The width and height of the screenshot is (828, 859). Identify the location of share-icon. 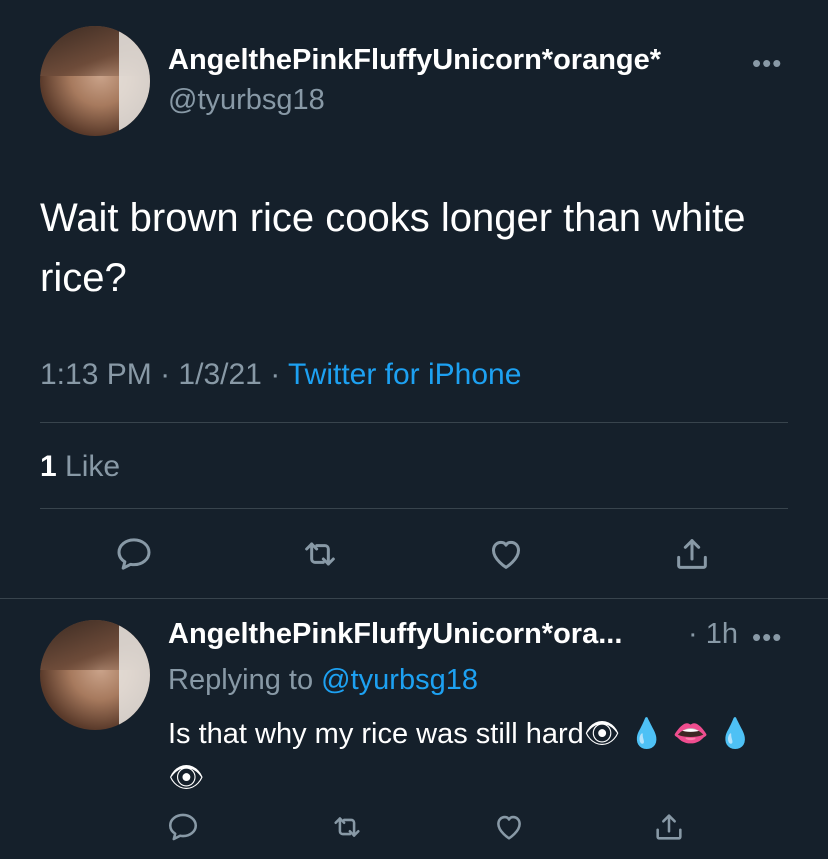
(692, 554).